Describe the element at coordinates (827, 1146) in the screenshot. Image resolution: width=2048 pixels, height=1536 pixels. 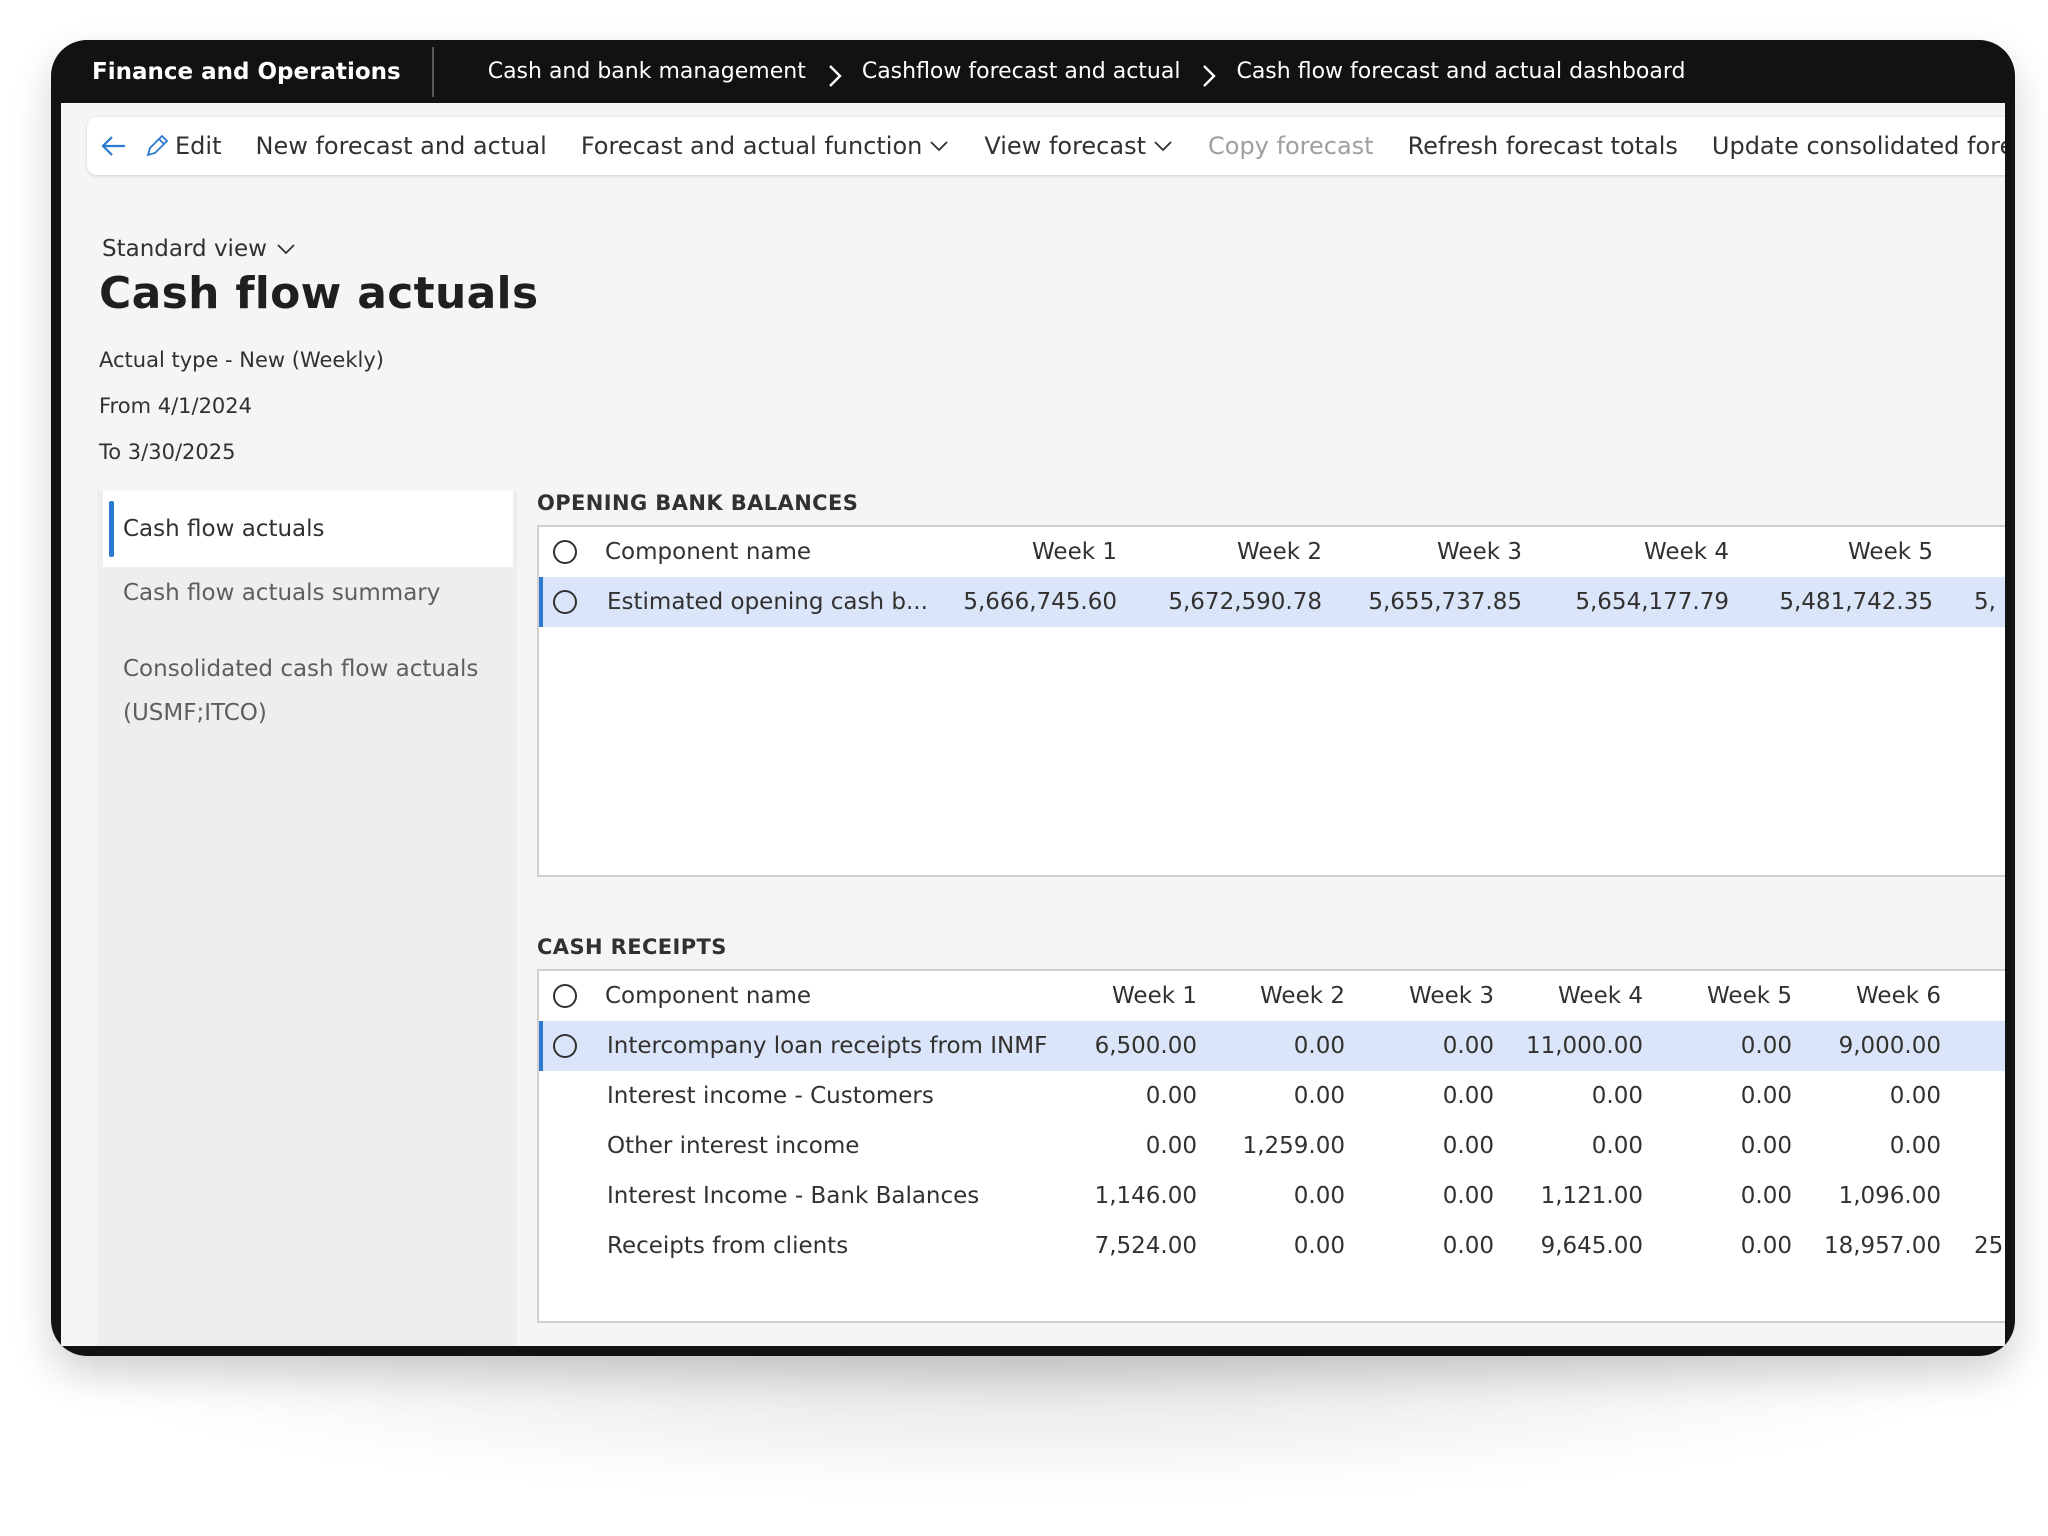
I see `component-name-cell: Other interest income` at that location.